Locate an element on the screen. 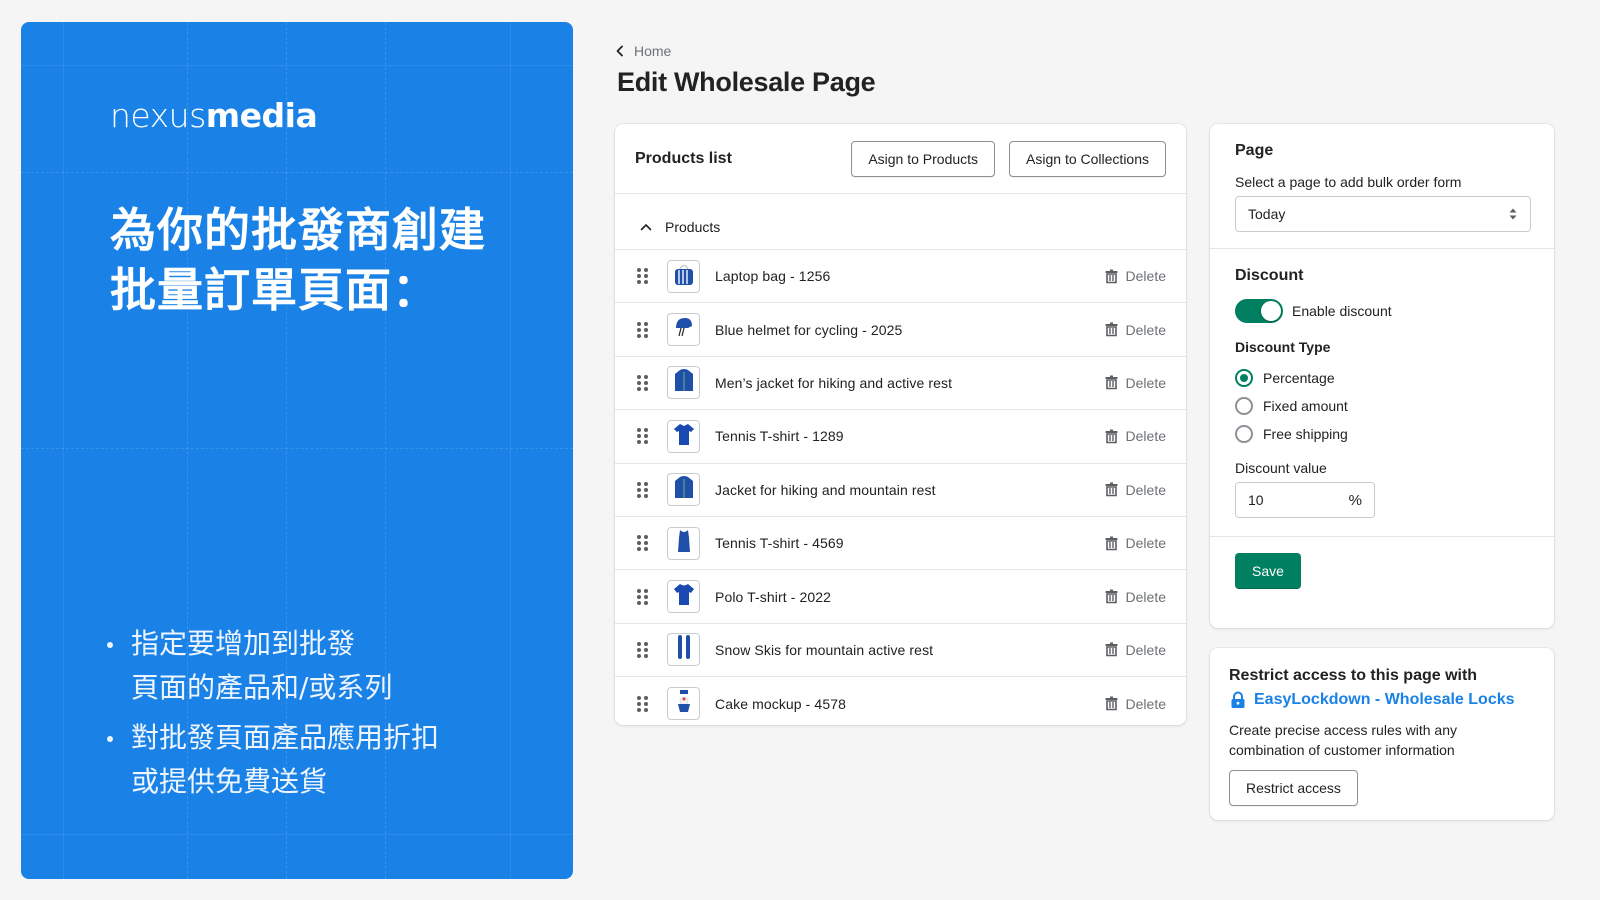 This screenshot has width=1600, height=900. radio-label: Fixed amount is located at coordinates (1305, 406).